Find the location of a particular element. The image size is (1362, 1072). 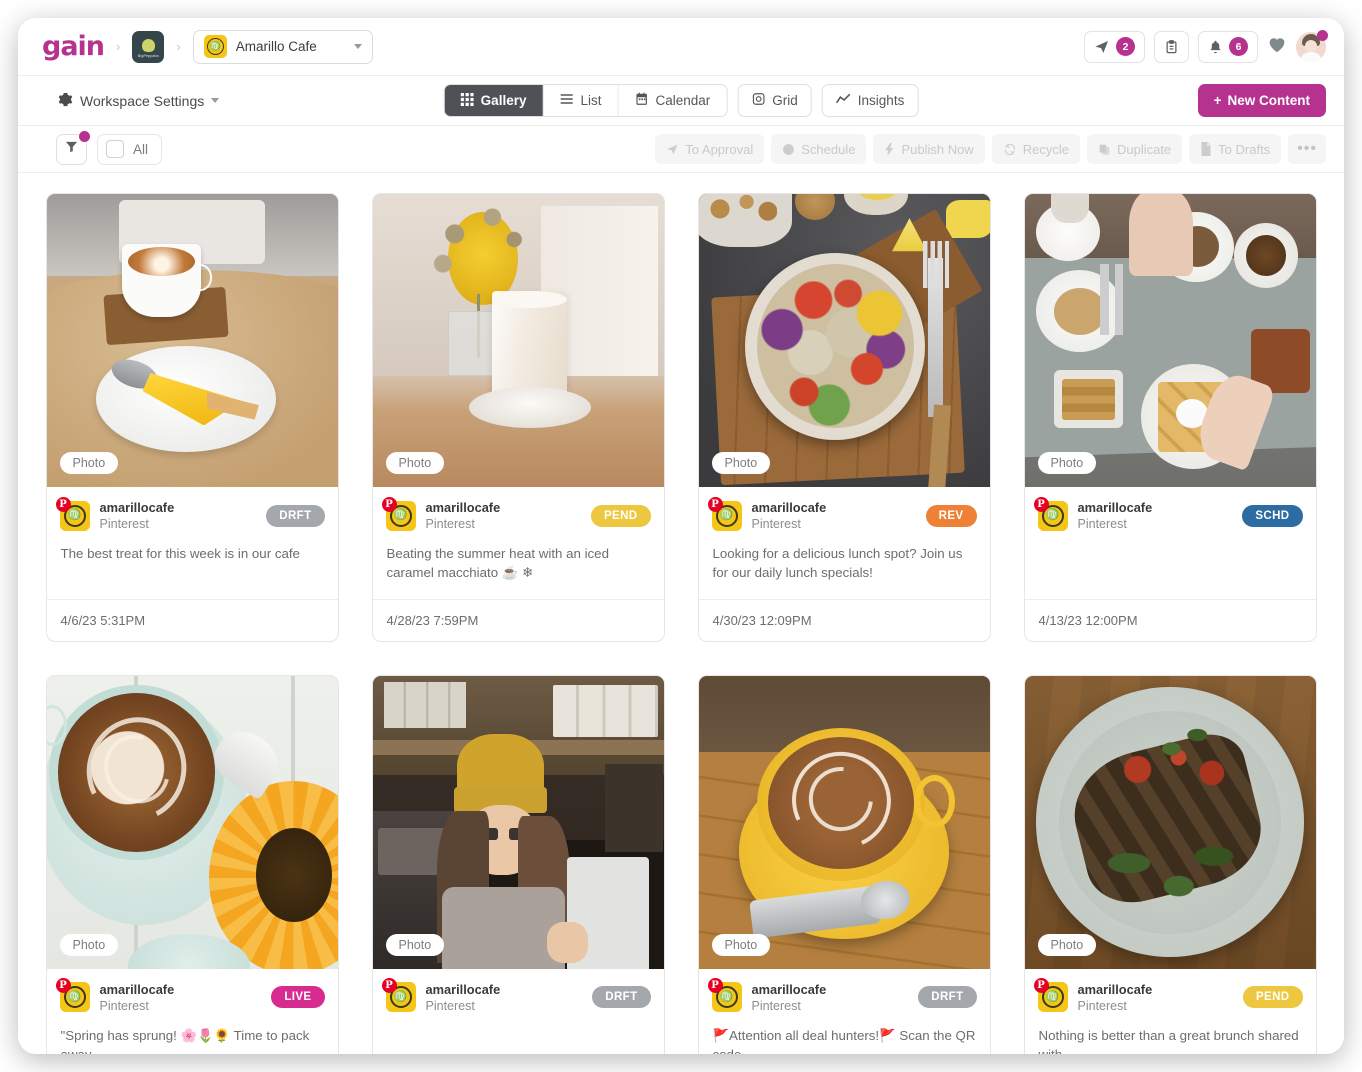

button-insights: Insights is located at coordinates (870, 100).